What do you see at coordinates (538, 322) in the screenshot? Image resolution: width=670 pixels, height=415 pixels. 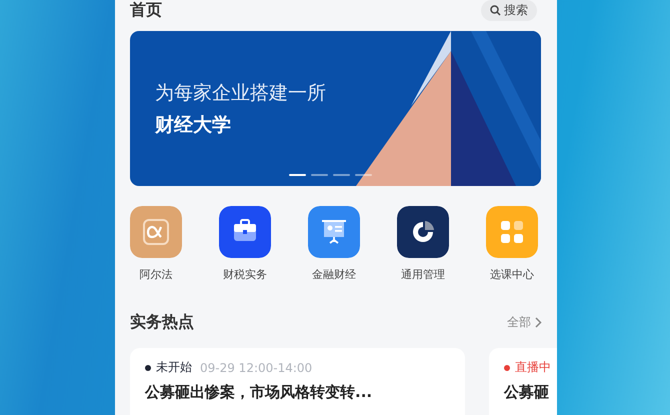 I see `chevron-right-icon` at bounding box center [538, 322].